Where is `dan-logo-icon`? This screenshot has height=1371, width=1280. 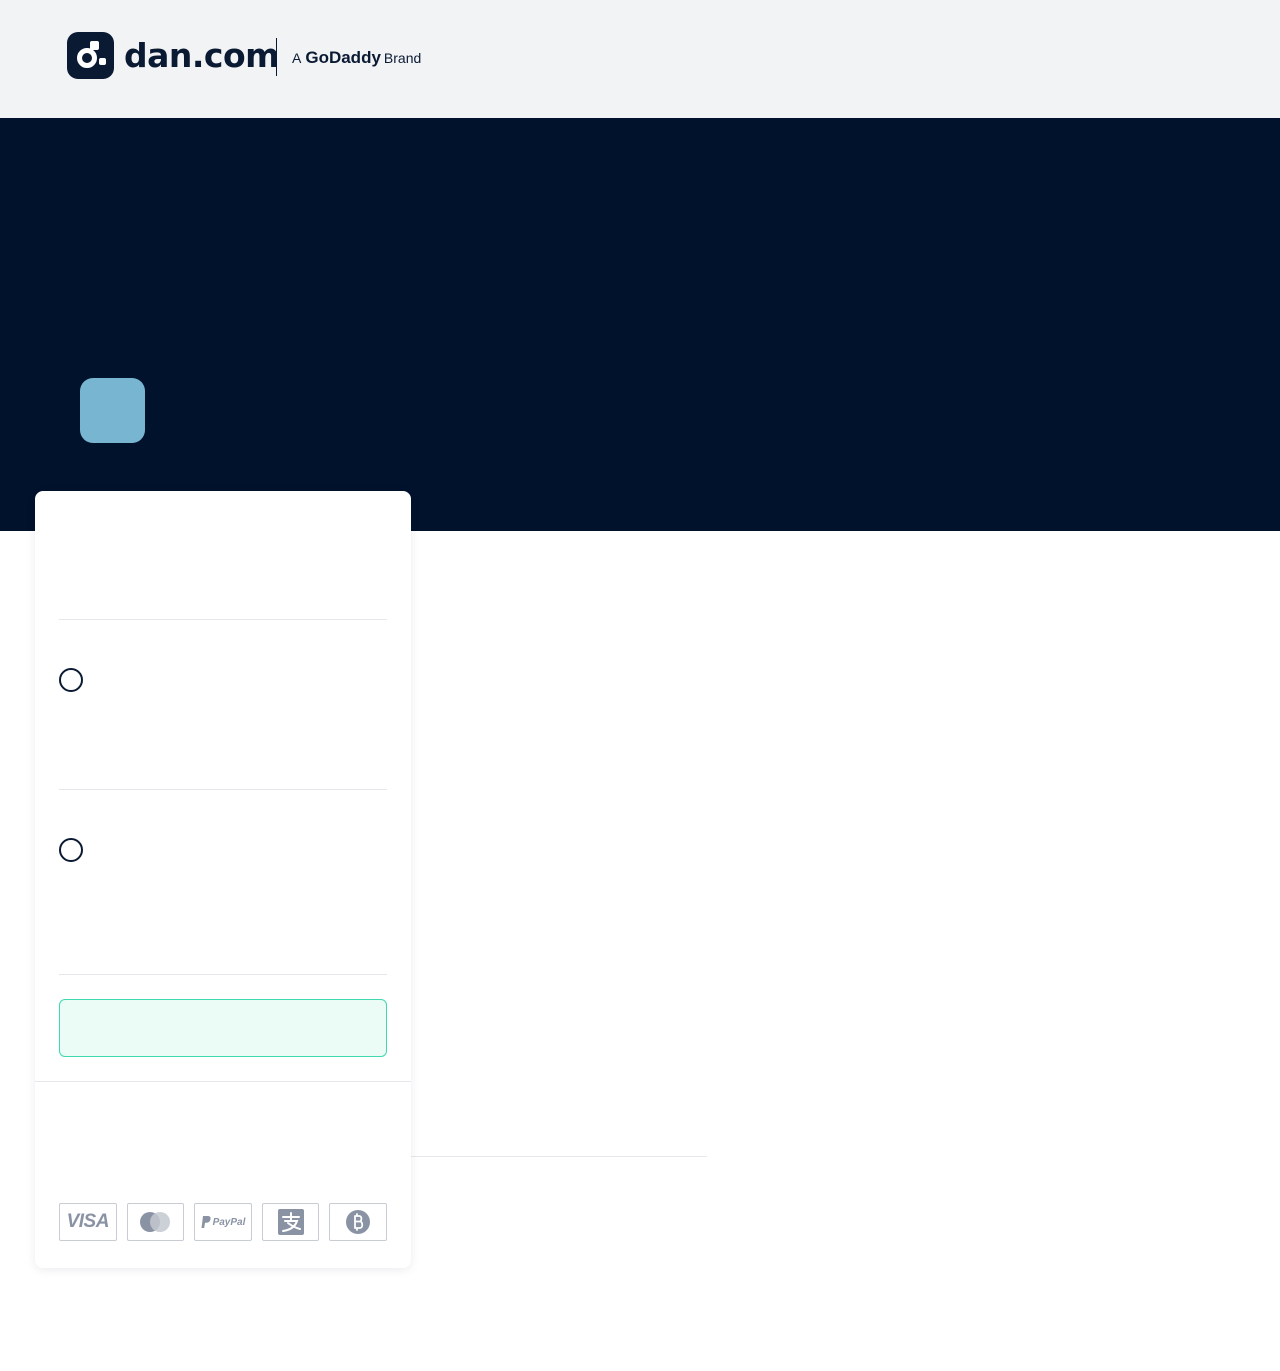 dan-logo-icon is located at coordinates (90, 55).